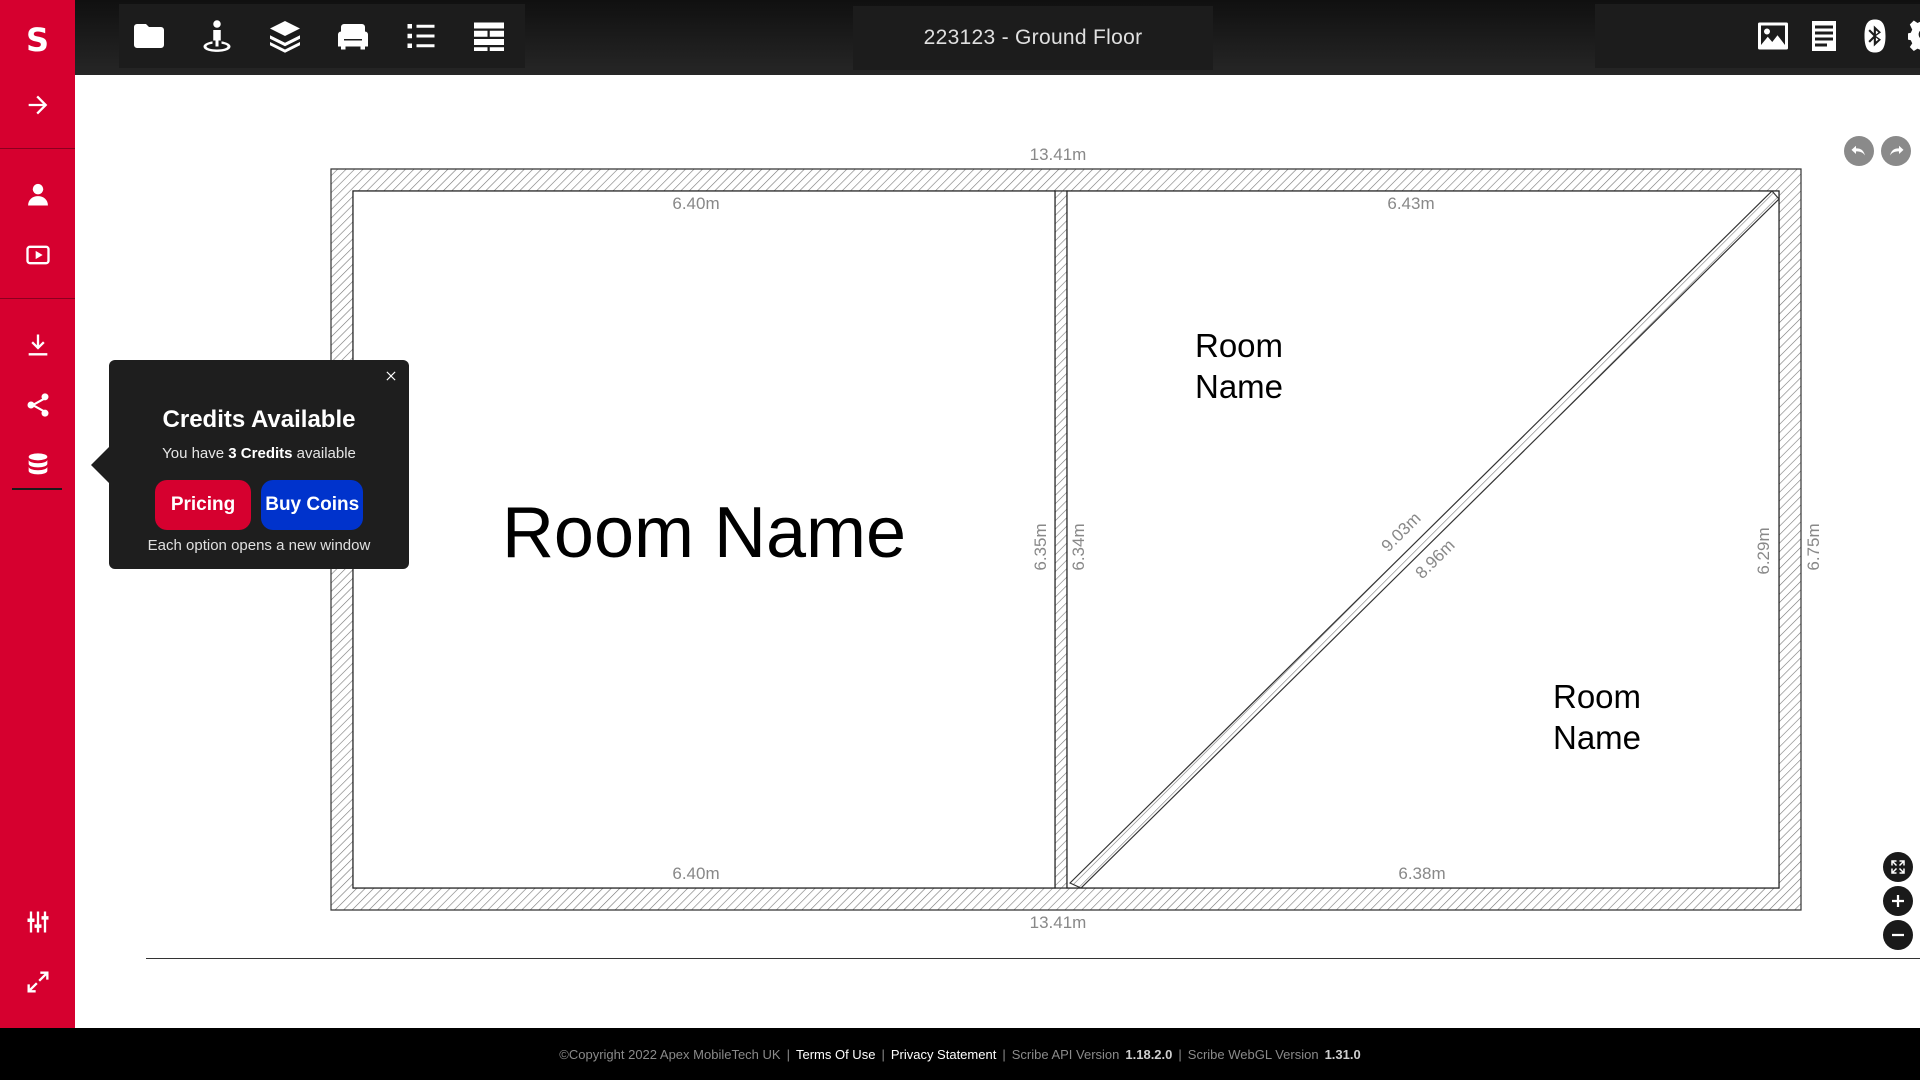 Image resolution: width=1920 pixels, height=1080 pixels. I want to click on person-pin-icon, so click(217, 36).